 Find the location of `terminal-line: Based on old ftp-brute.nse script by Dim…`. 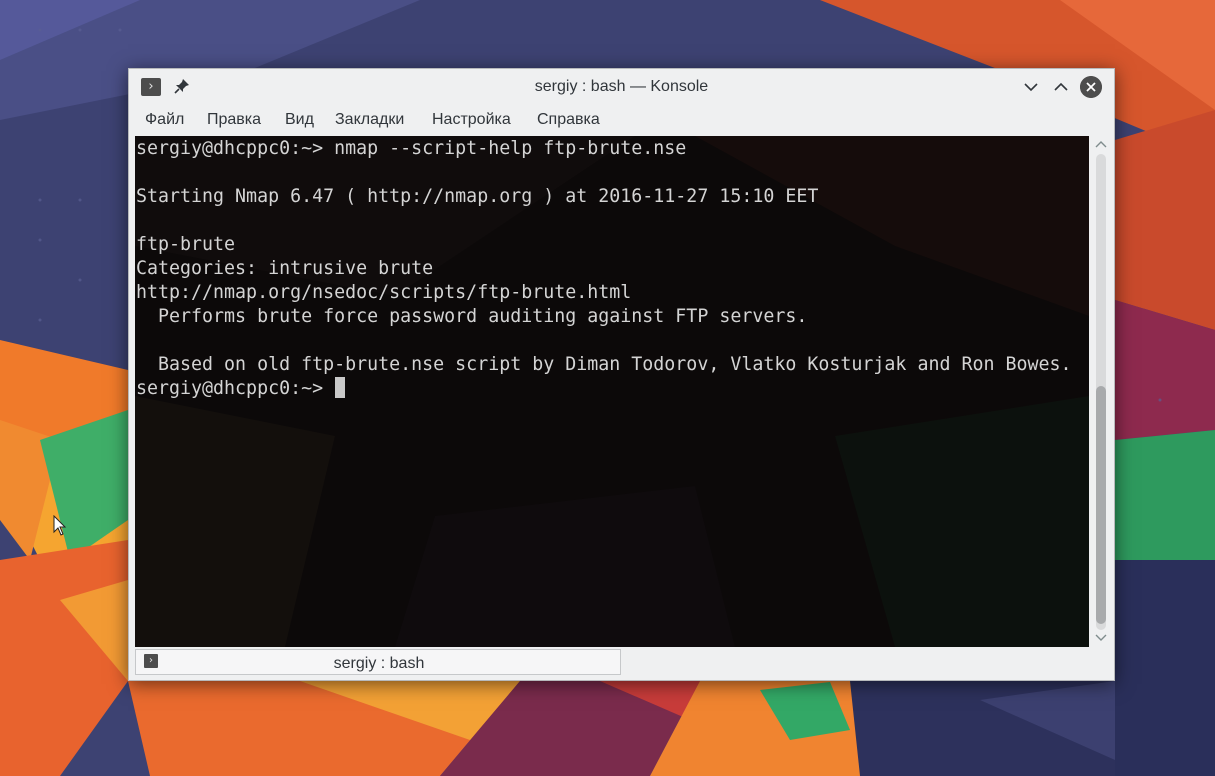

terminal-line: Based on old ftp-brute.nse script by Dim… is located at coordinates (604, 364).